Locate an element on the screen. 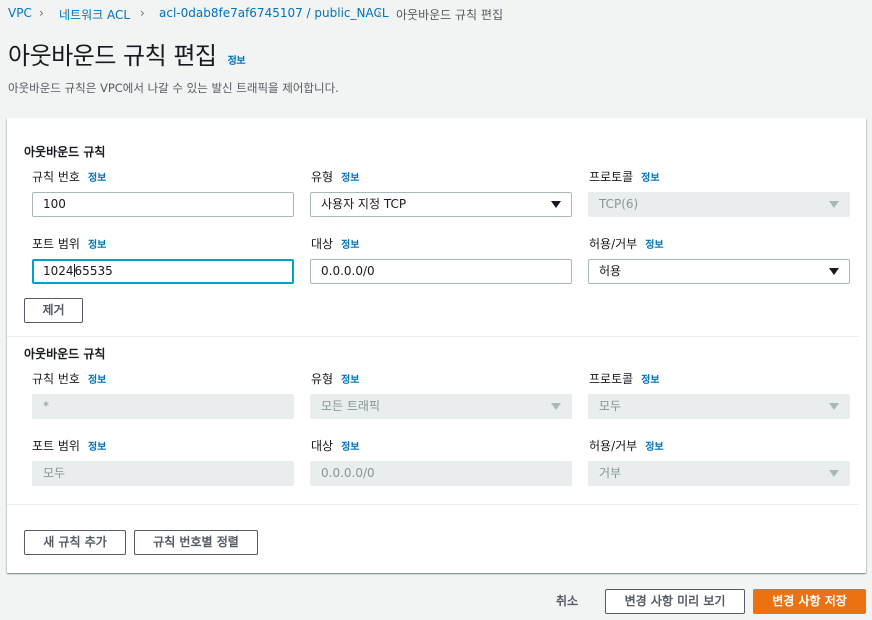 This screenshot has height=620, width=872. allow-deny-select-value: 허용 is located at coordinates (610, 271).